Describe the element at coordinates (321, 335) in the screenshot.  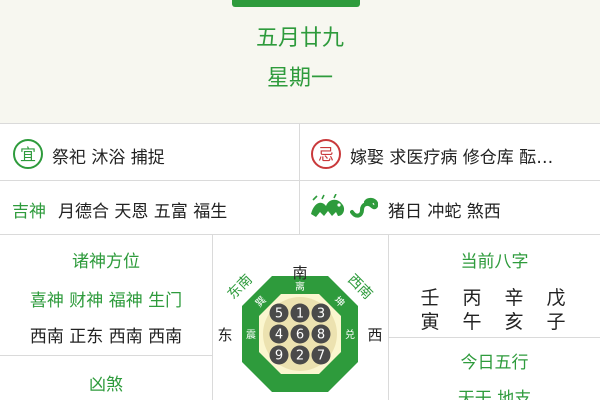
I see `luoshu-number: 8` at that location.